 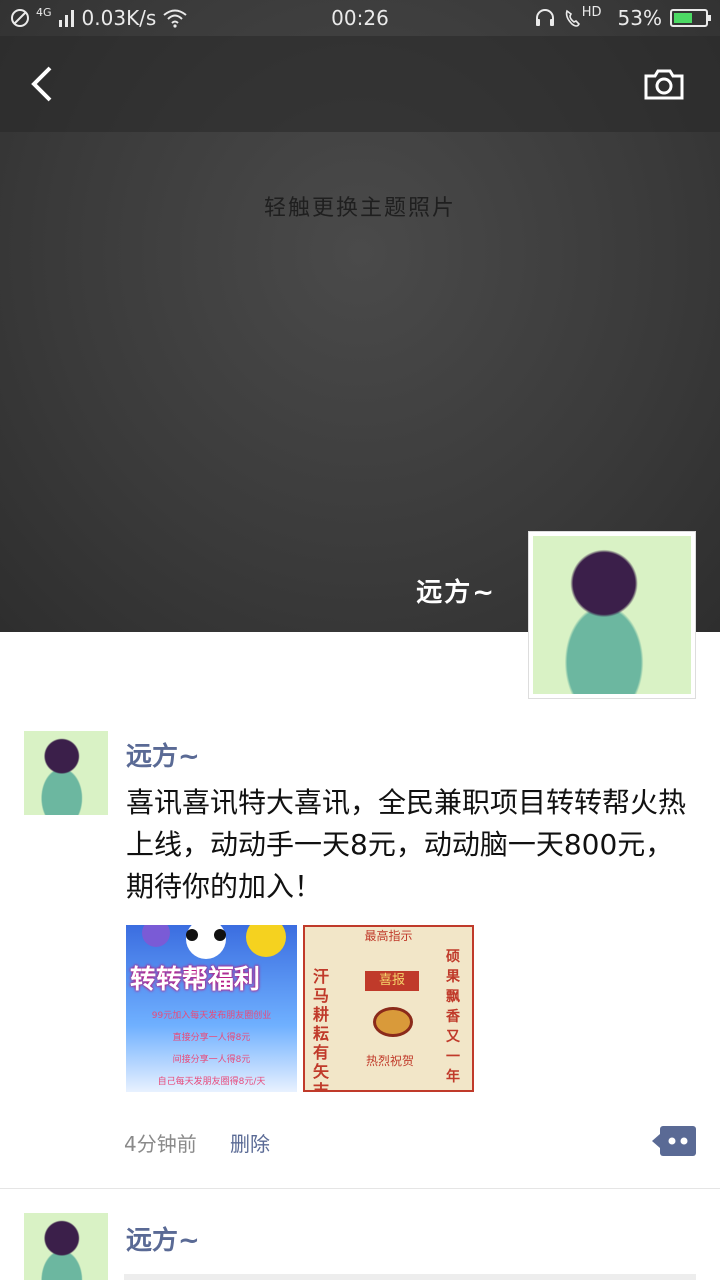 What do you see at coordinates (591, 12) in the screenshot?
I see `hd-label: HD` at bounding box center [591, 12].